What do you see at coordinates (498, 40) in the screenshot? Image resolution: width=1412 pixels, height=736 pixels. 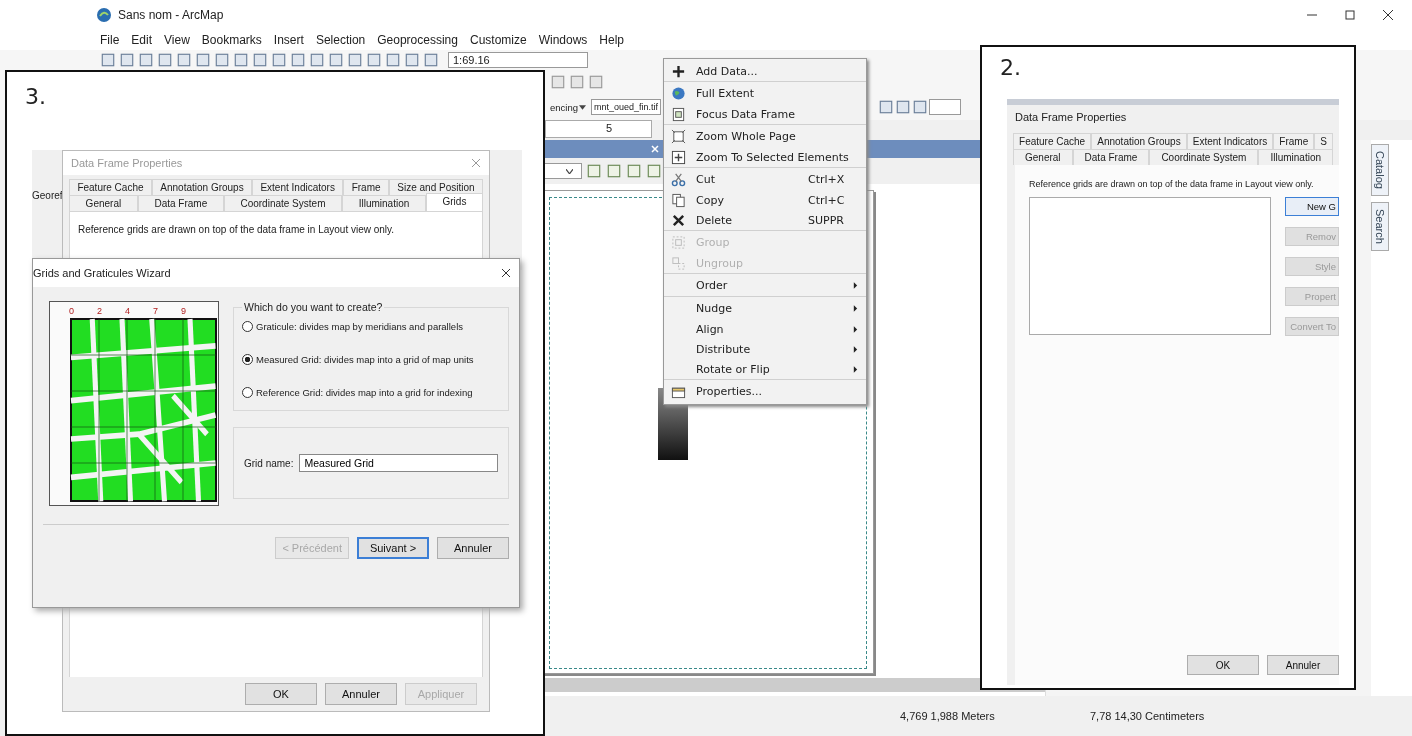 I see `menu-item: Customize` at bounding box center [498, 40].